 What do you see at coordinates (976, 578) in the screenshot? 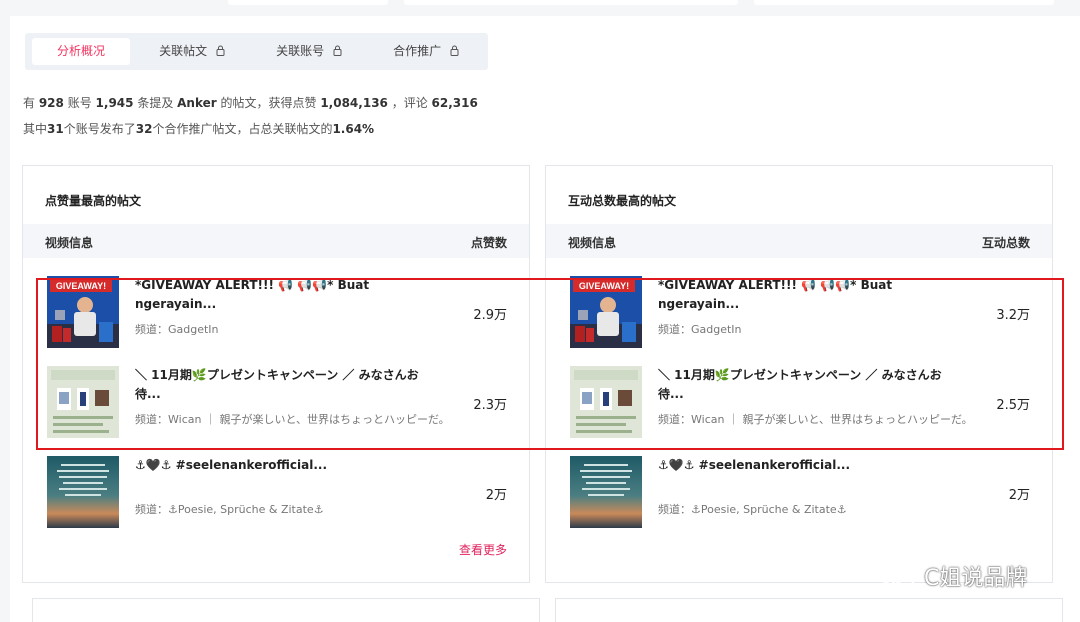
I see `watermark-text: C姐说品牌` at bounding box center [976, 578].